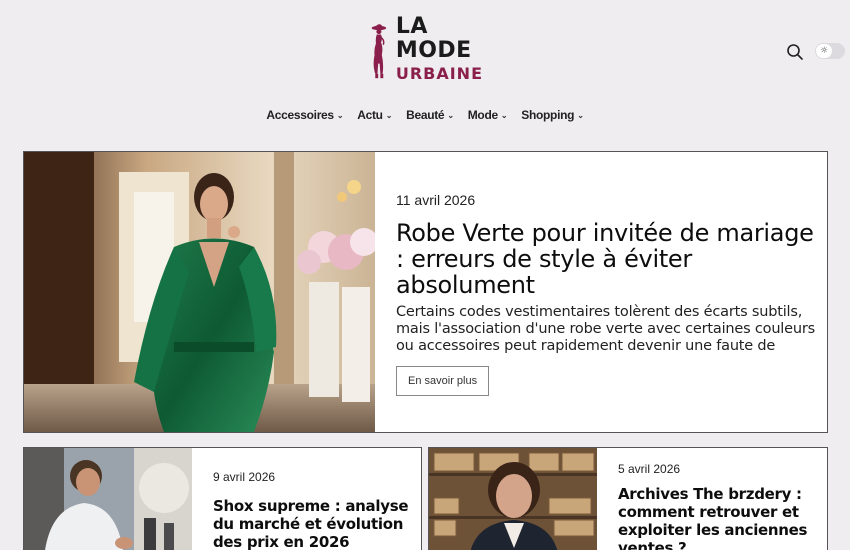  I want to click on nav-item-shopping: Shopping ⌄, so click(552, 115).